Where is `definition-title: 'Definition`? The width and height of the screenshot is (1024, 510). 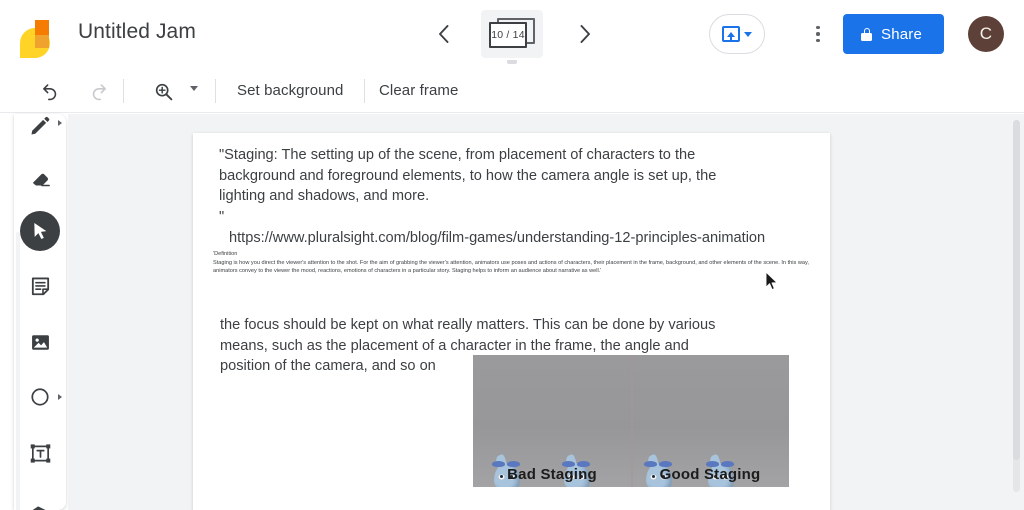
definition-title: 'Definition is located at coordinates (225, 254).